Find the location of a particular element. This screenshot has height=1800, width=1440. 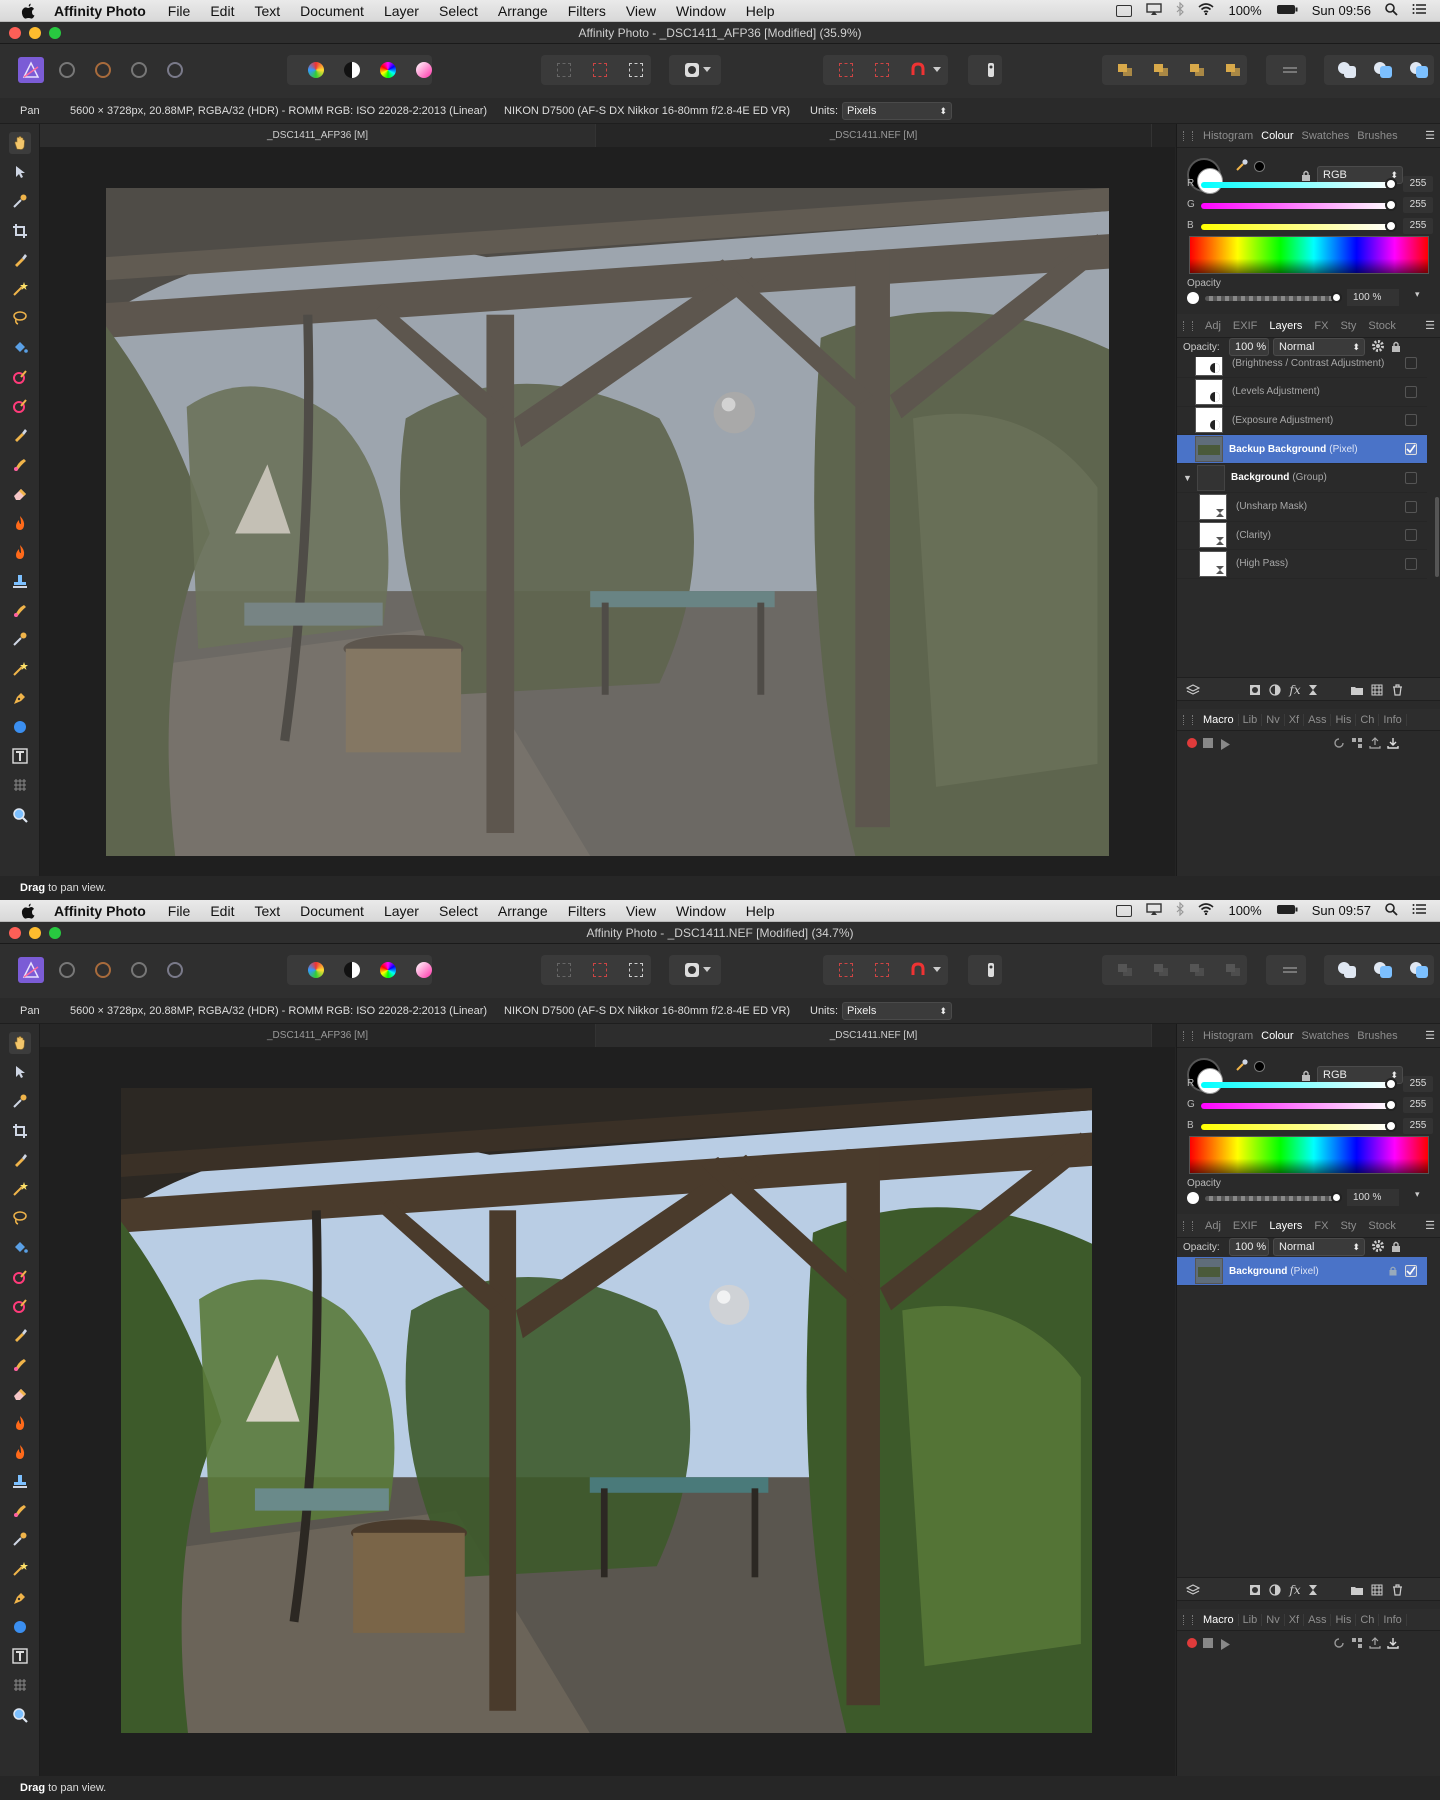

grid-snapping-icon is located at coordinates (846, 70).